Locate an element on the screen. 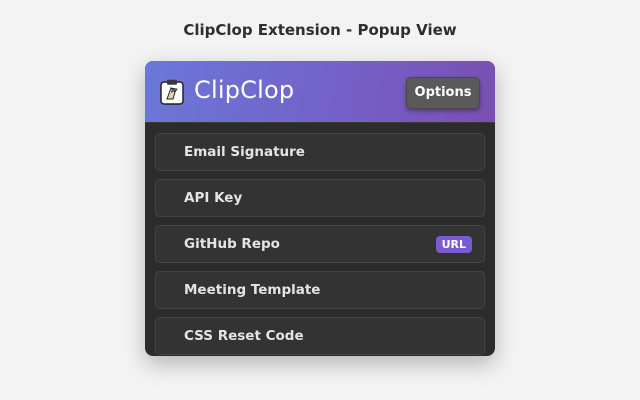 The image size is (640, 400). clipboard-icon is located at coordinates (172, 92).